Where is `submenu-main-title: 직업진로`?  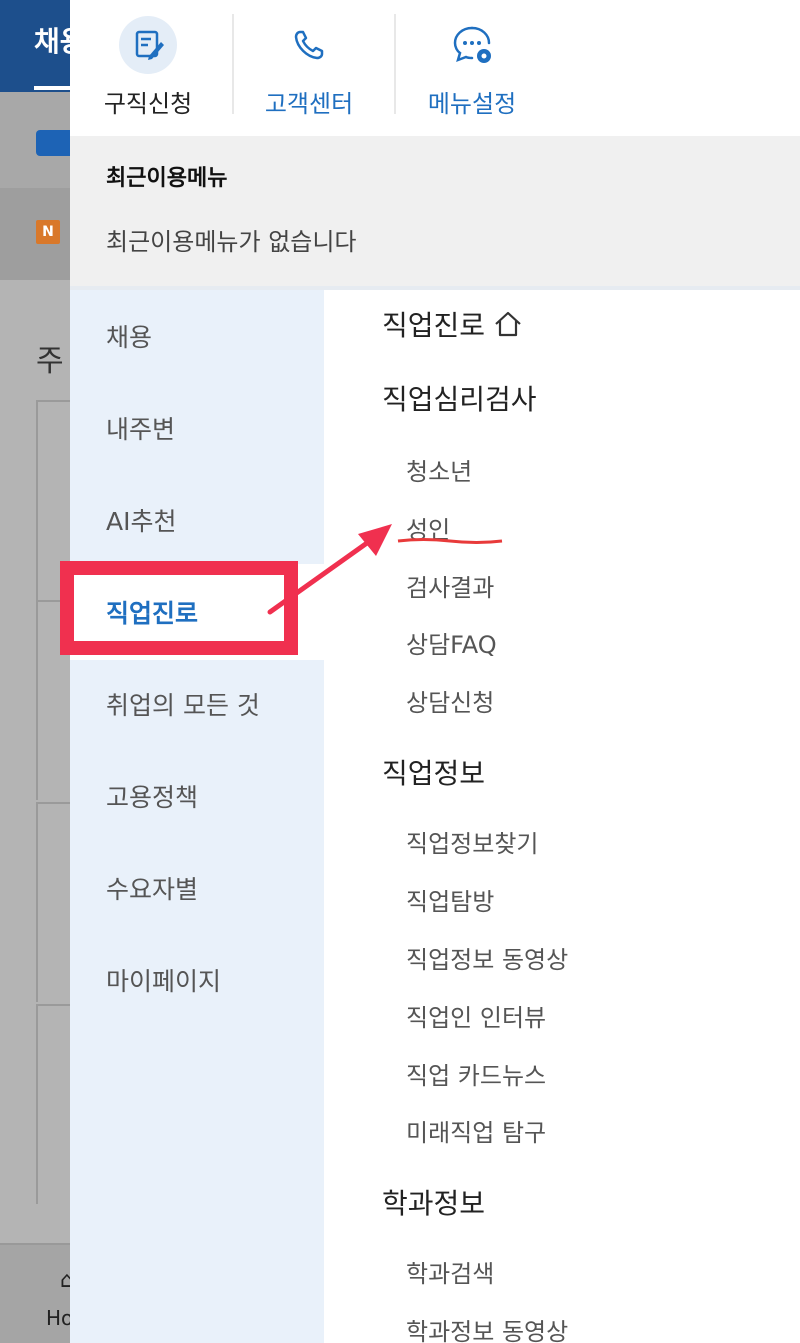
submenu-main-title: 직업진로 is located at coordinates (452, 324).